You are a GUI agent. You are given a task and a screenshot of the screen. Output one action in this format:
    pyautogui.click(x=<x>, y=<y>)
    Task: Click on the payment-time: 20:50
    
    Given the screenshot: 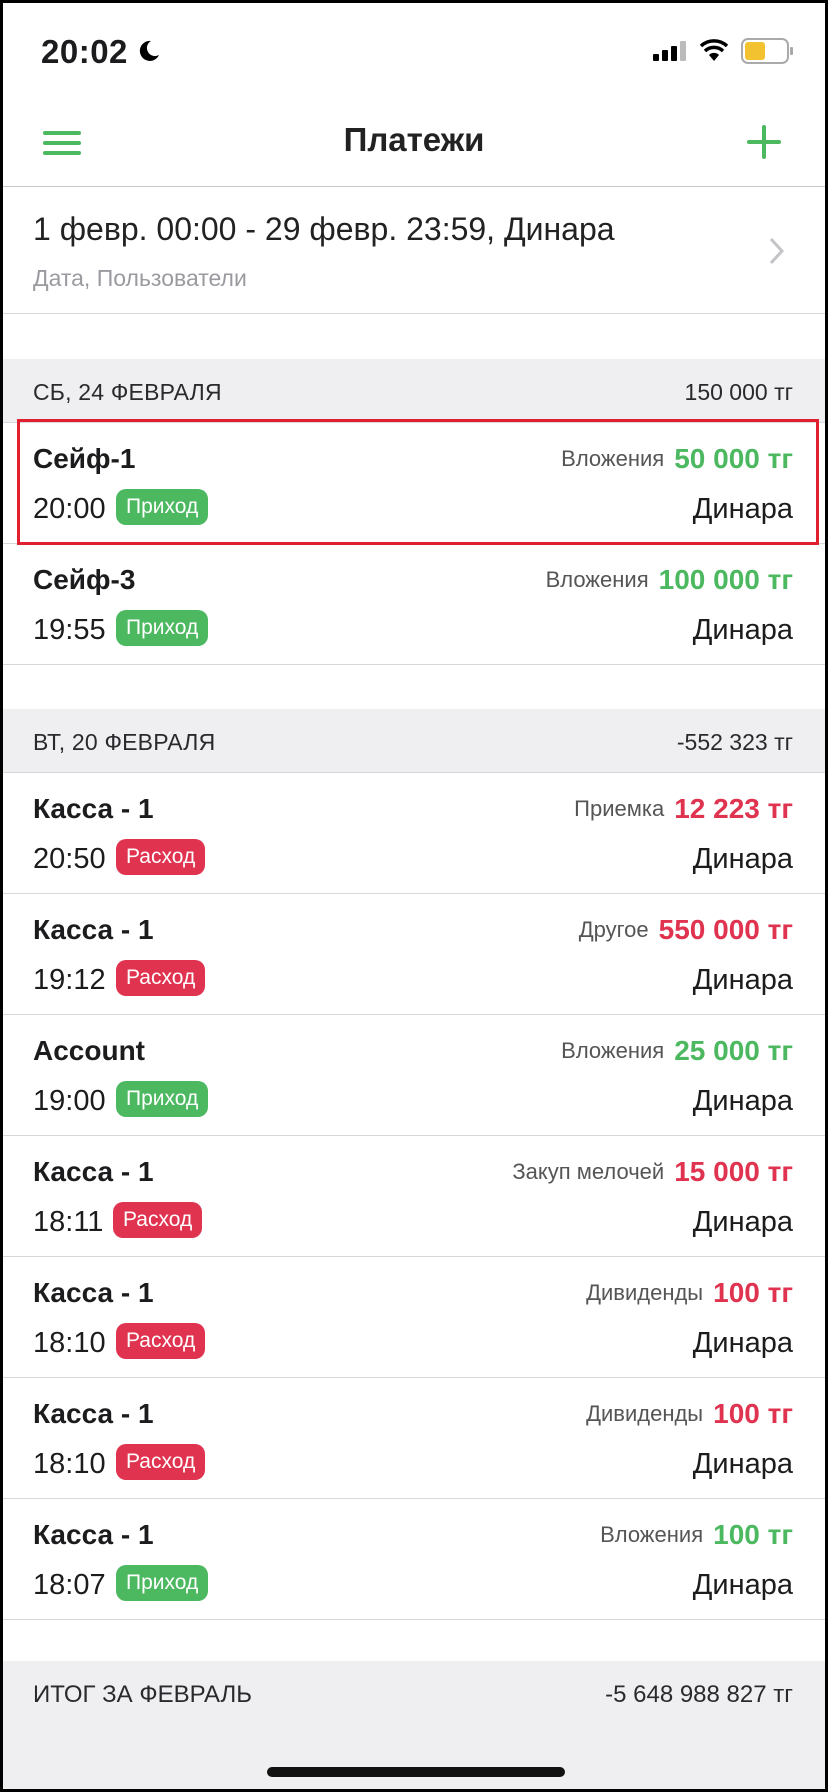 What is the action you would take?
    pyautogui.click(x=69, y=859)
    